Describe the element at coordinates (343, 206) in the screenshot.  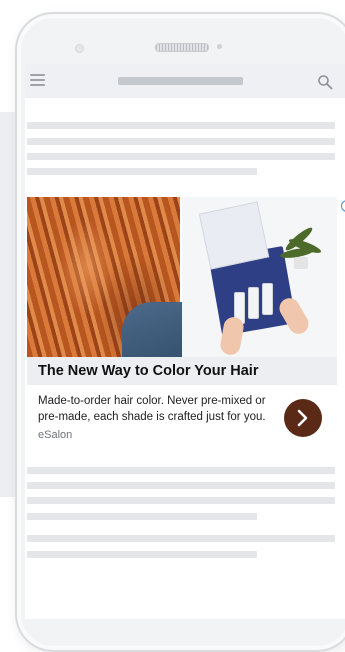
I see `ad-info-icon: i` at that location.